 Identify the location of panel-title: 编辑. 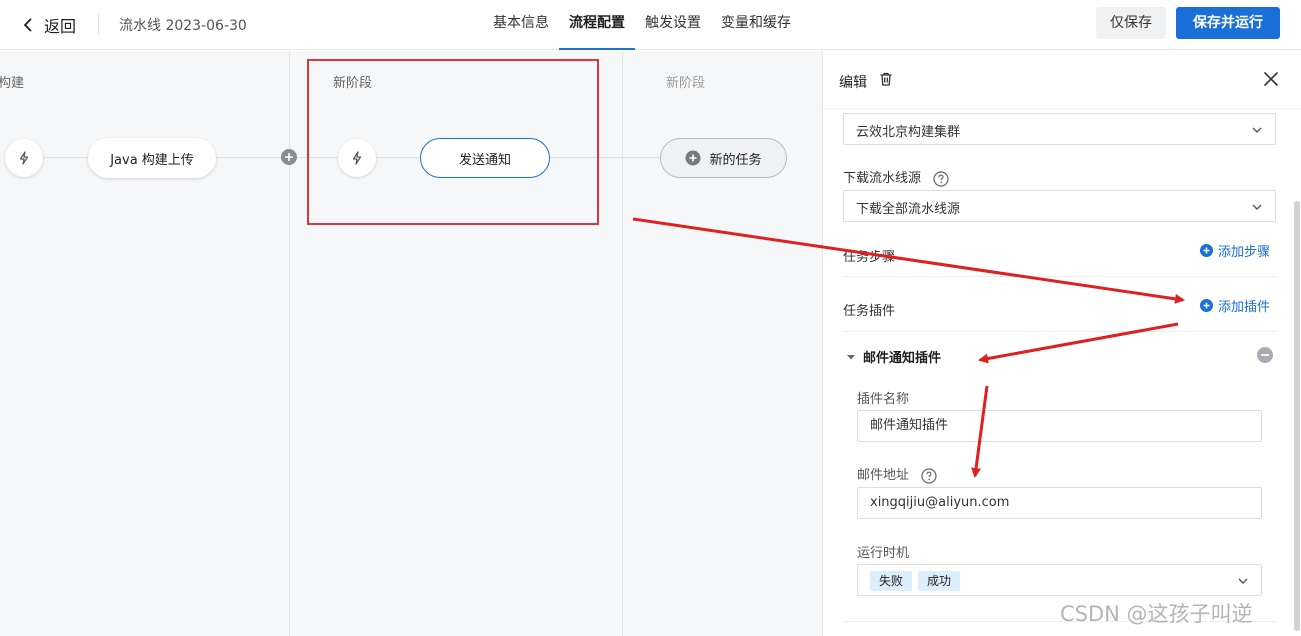
(853, 83).